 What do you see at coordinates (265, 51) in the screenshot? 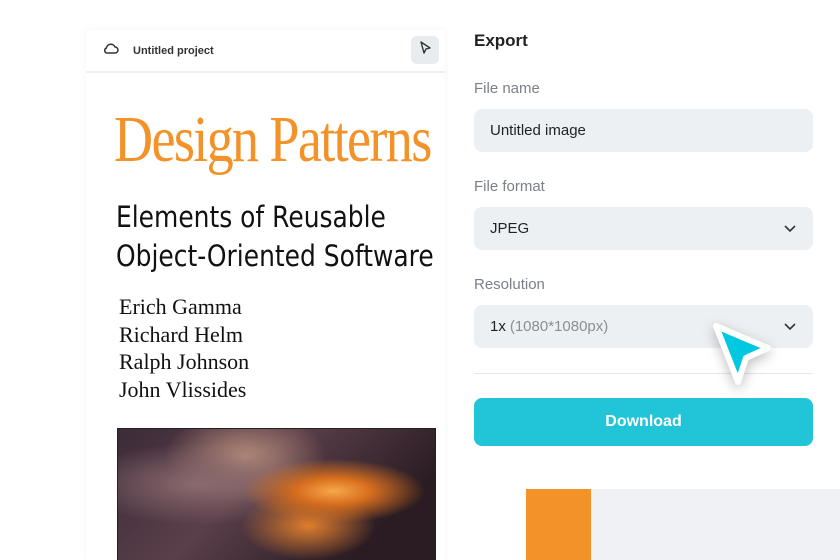
I see `project-header: Untitled project` at bounding box center [265, 51].